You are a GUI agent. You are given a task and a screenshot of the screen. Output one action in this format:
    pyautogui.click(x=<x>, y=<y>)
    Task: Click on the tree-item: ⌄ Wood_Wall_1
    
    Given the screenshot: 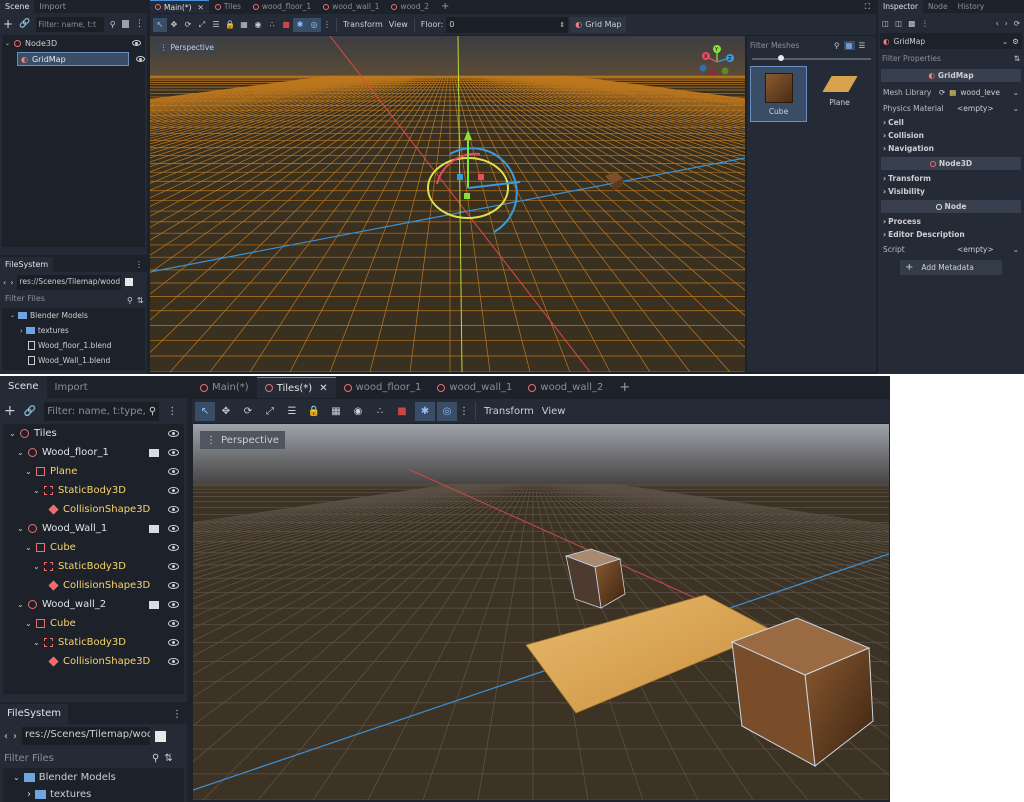 What is the action you would take?
    pyautogui.click(x=93, y=528)
    